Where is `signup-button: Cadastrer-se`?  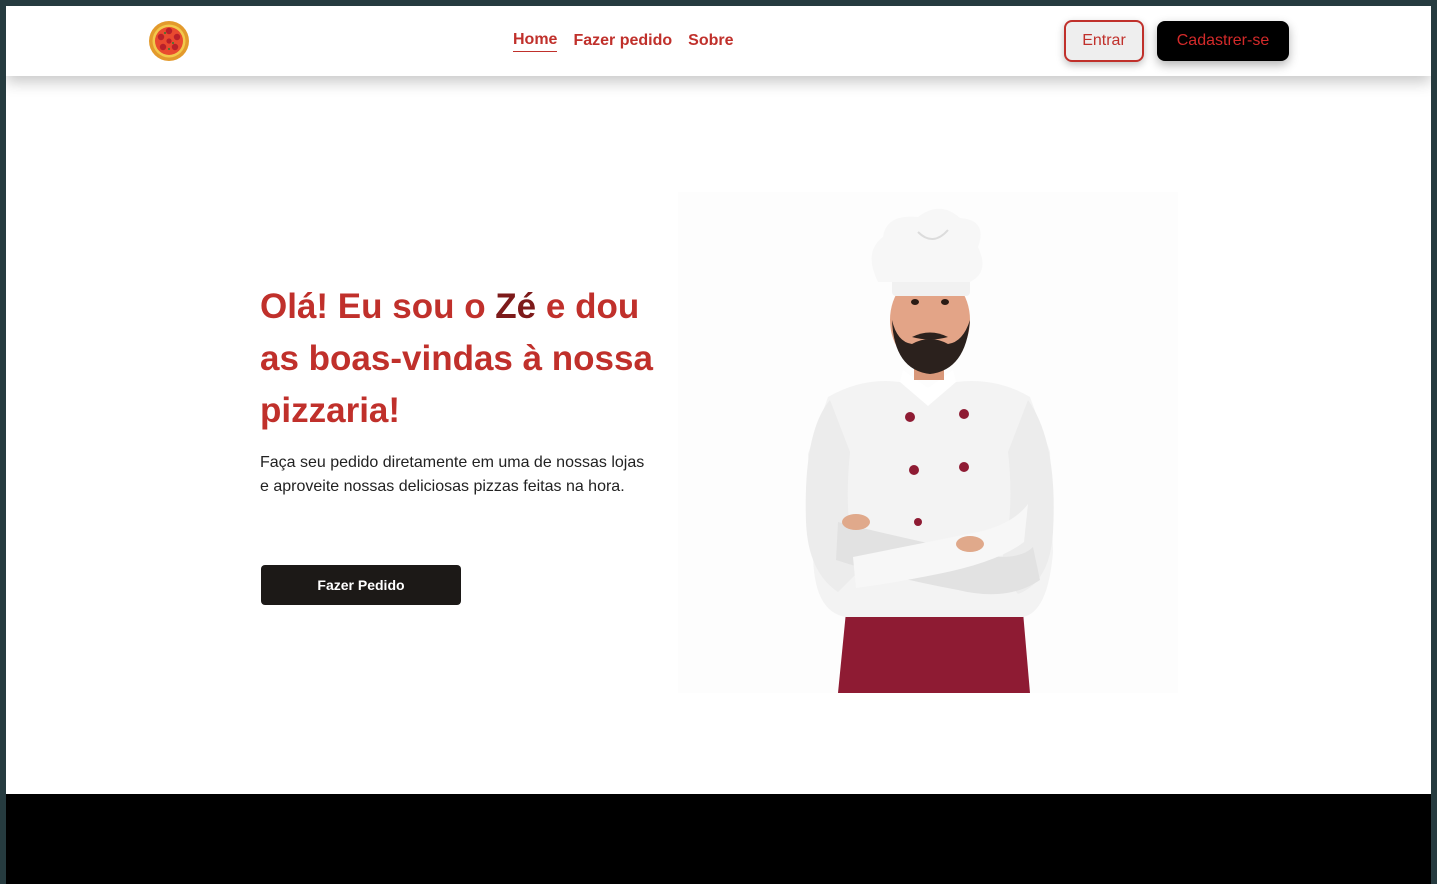
signup-button: Cadastrer-se is located at coordinates (1223, 41).